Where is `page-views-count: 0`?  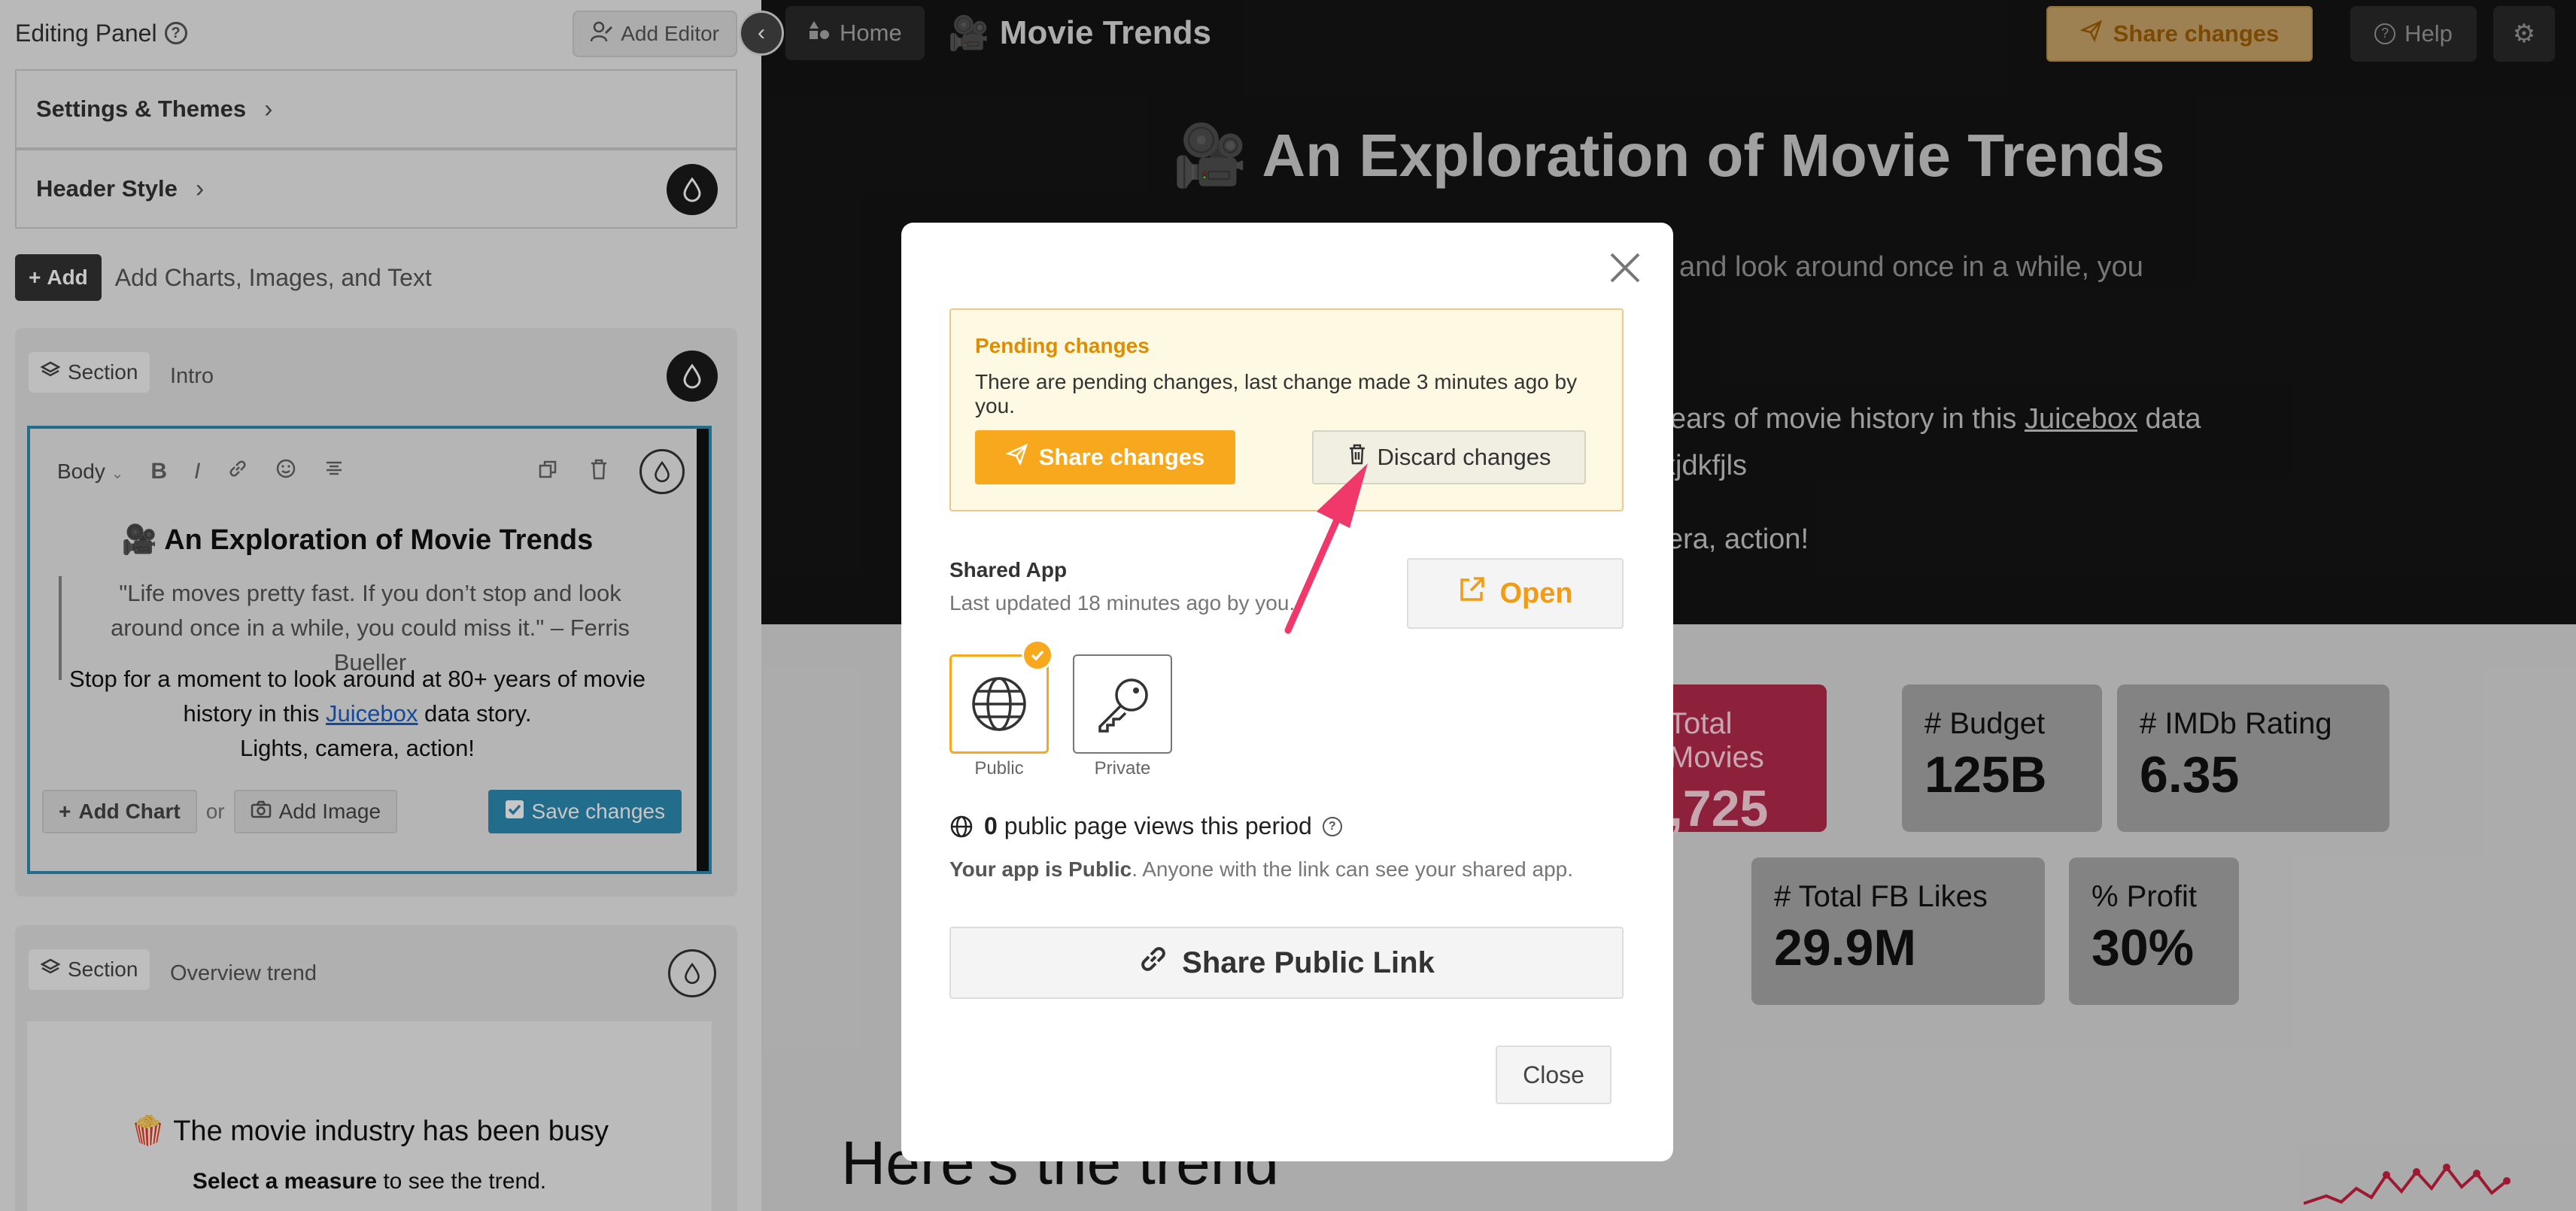
page-views-count: 0 is located at coordinates (991, 825).